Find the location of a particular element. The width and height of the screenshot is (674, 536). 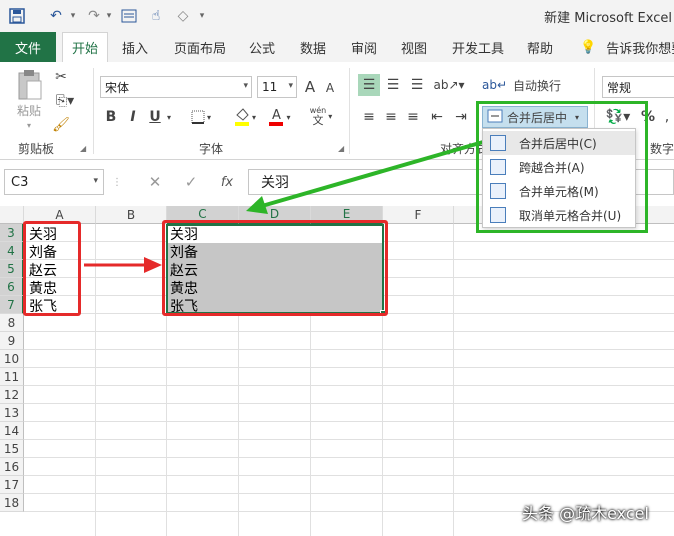

watermark: 头条 @疏木excel is located at coordinates (585, 513).